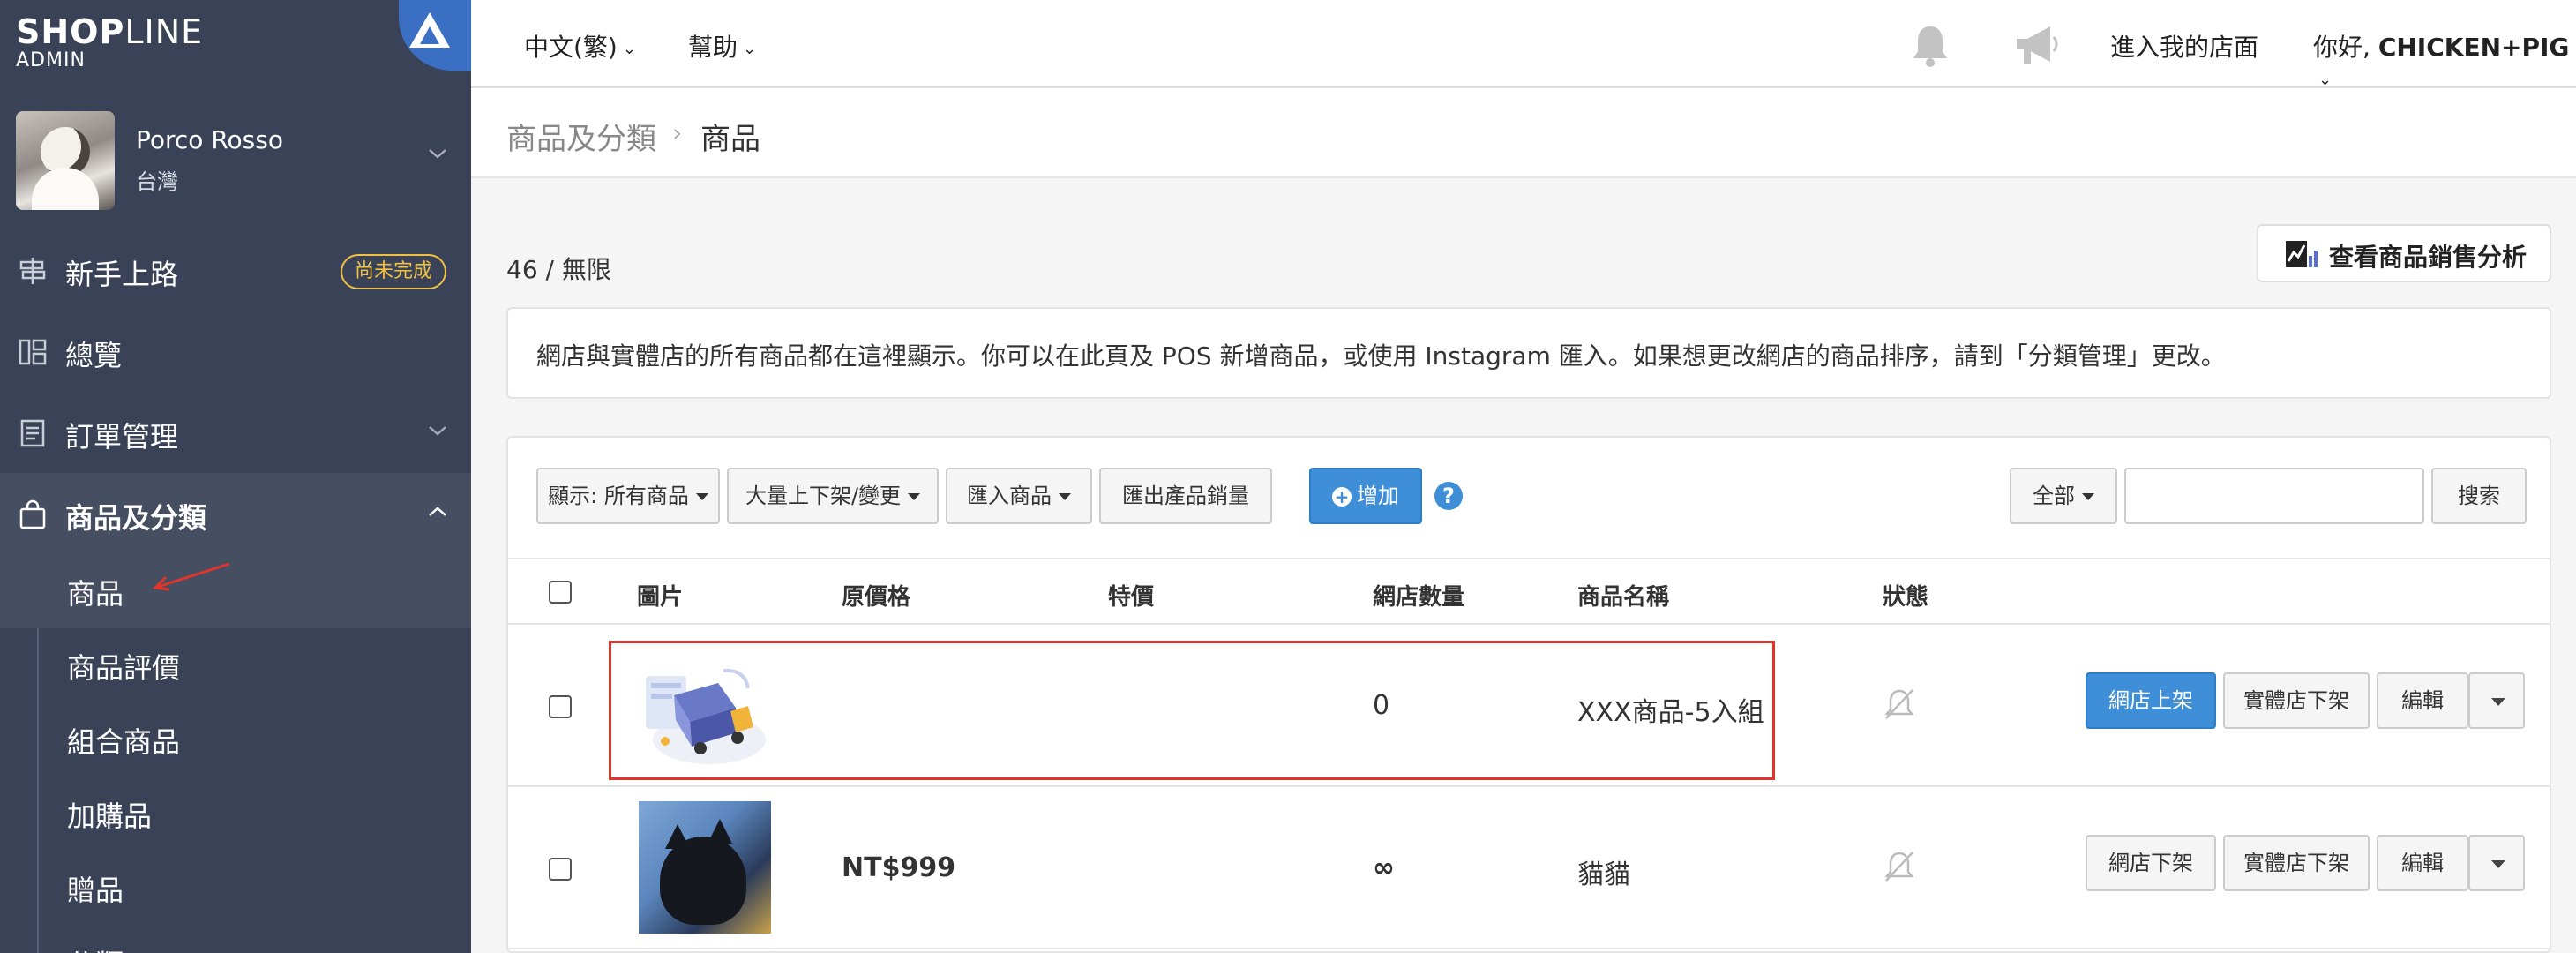 This screenshot has width=2576, height=953. Describe the element at coordinates (235, 665) in the screenshot. I see `sidebar-subitem-reviews: 商品評價` at that location.